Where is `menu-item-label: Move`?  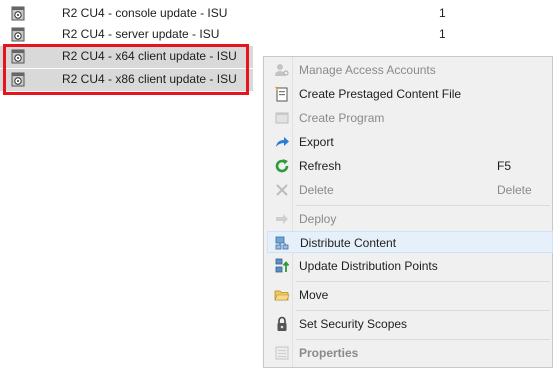
menu-item-label: Move is located at coordinates (314, 295).